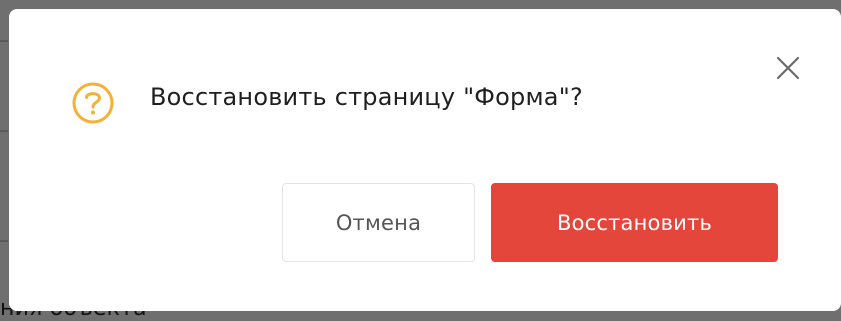  Describe the element at coordinates (366, 97) in the screenshot. I see `dialog-title: Восстановить страницу "Форма"?` at that location.